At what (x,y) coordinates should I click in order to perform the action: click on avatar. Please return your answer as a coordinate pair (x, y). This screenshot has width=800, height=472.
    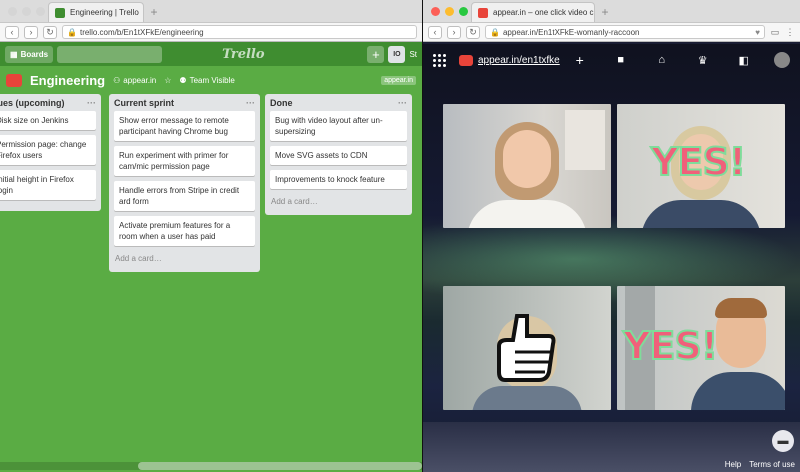
    Looking at the image, I should click on (782, 60).